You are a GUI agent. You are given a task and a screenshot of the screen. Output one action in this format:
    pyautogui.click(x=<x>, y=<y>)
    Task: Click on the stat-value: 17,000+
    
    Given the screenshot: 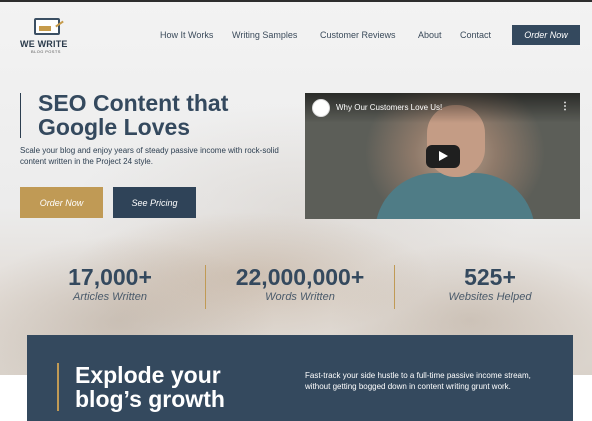 What is the action you would take?
    pyautogui.click(x=110, y=277)
    